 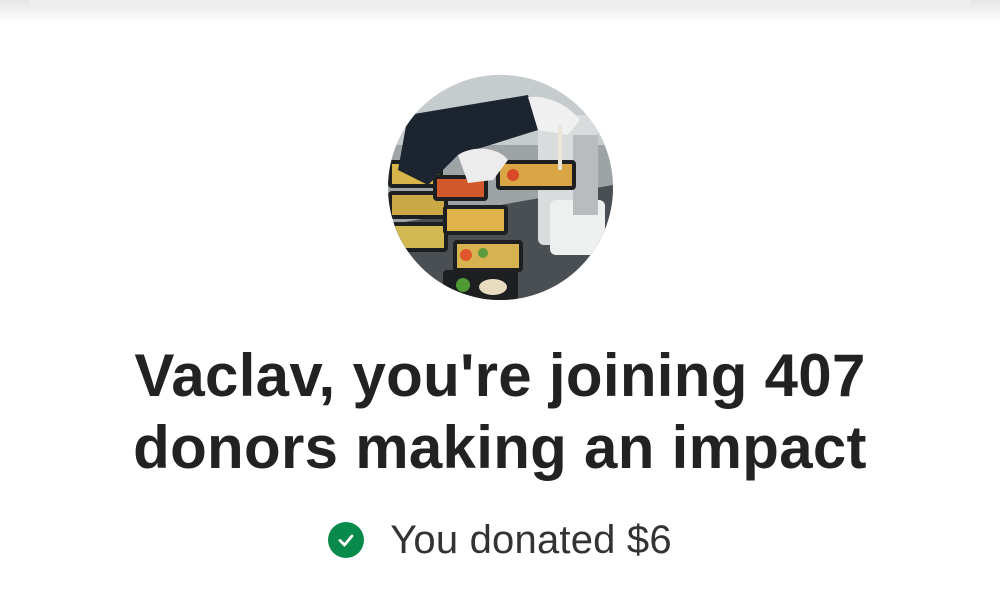 I want to click on check-circle-icon, so click(x=346, y=540).